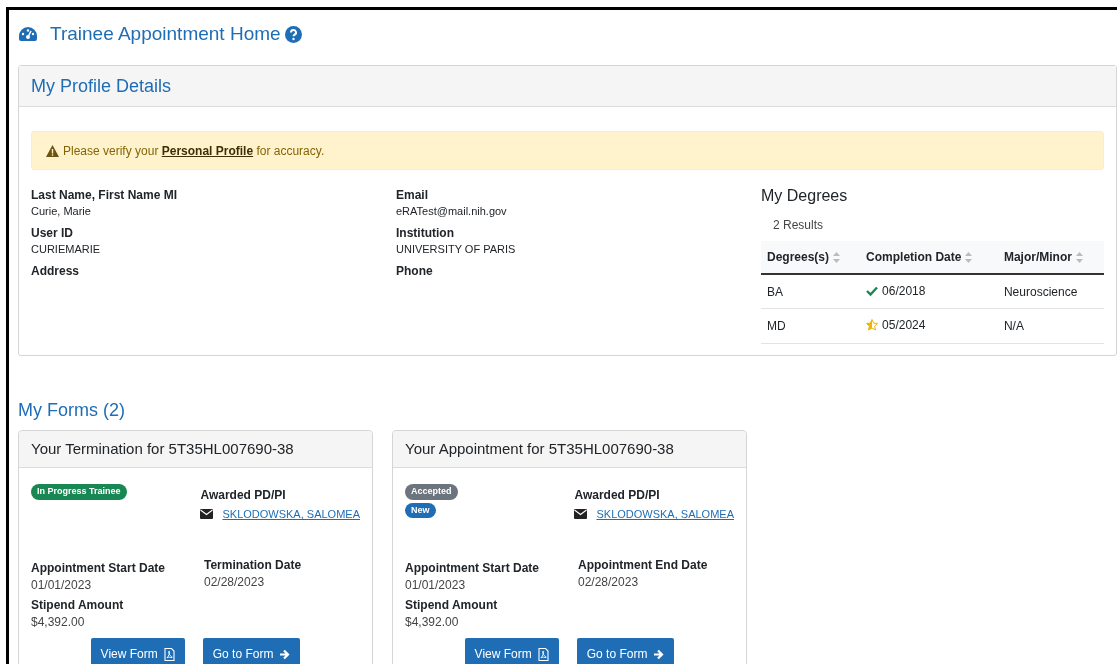  What do you see at coordinates (61, 211) in the screenshot?
I see `field-value: Curie, Marie` at bounding box center [61, 211].